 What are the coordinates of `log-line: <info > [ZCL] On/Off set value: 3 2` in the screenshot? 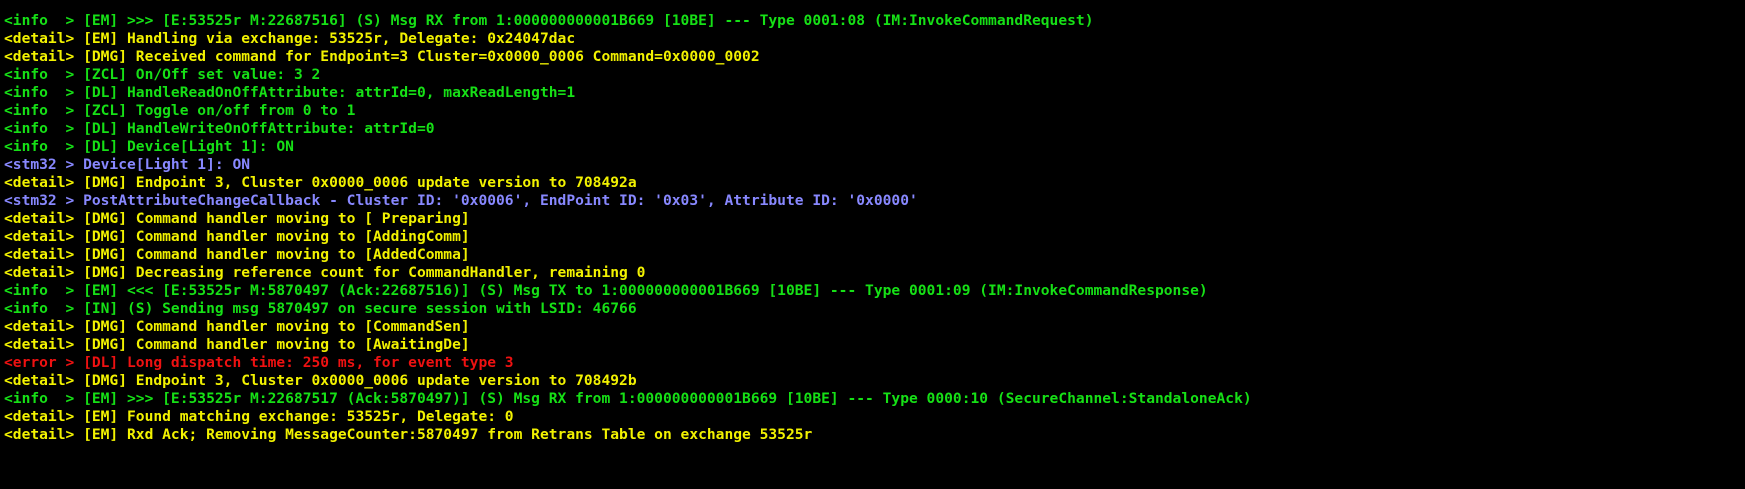 It's located at (162, 74).